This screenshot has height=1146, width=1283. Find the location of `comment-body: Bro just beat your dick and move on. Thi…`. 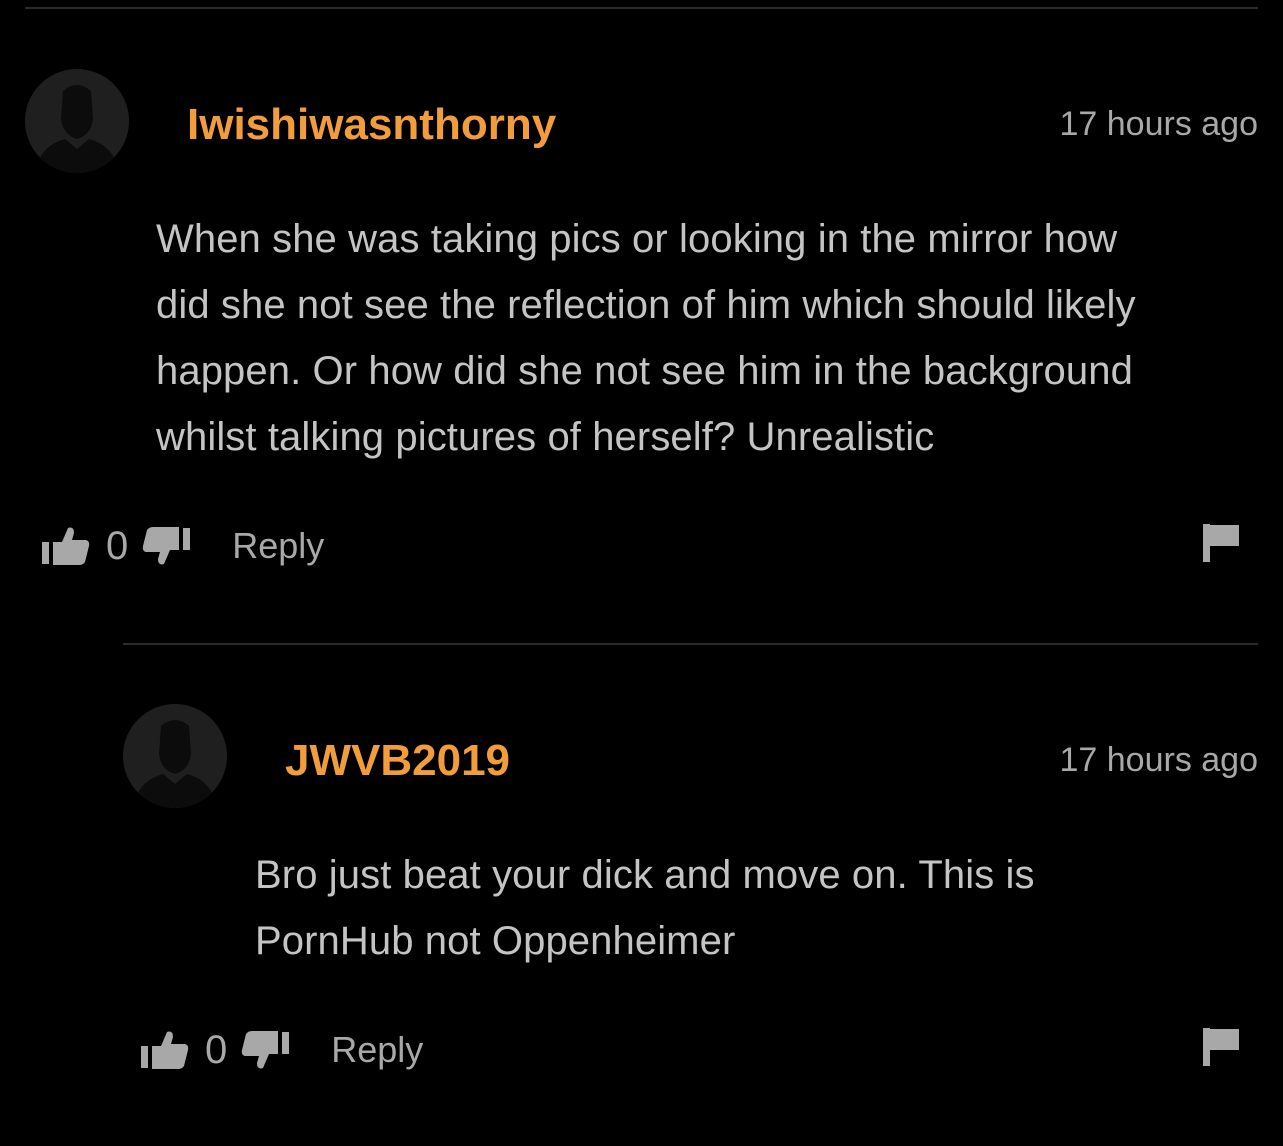

comment-body: Bro just beat your dick and move on. Thi… is located at coordinates (645, 908).